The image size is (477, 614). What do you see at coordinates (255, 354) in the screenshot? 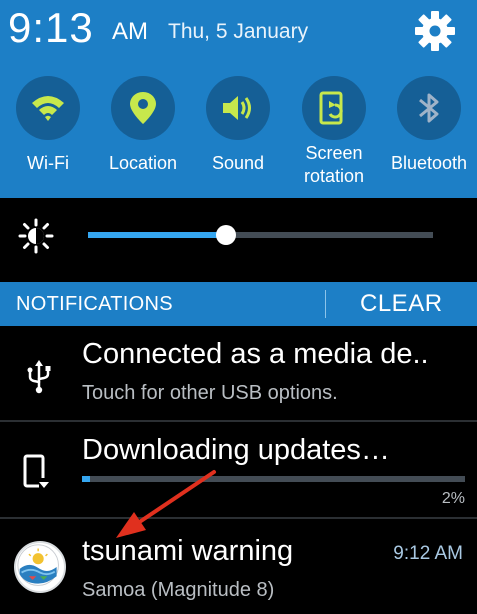
I see `usb-notification-title: Connected as a media de..` at bounding box center [255, 354].